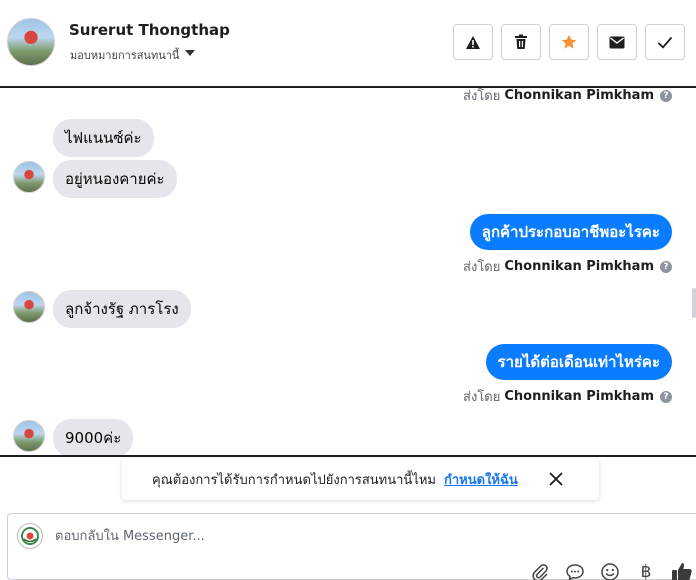  Describe the element at coordinates (125, 55) in the screenshot. I see `assign-label: มอบหมายการสนทนานี้` at that location.